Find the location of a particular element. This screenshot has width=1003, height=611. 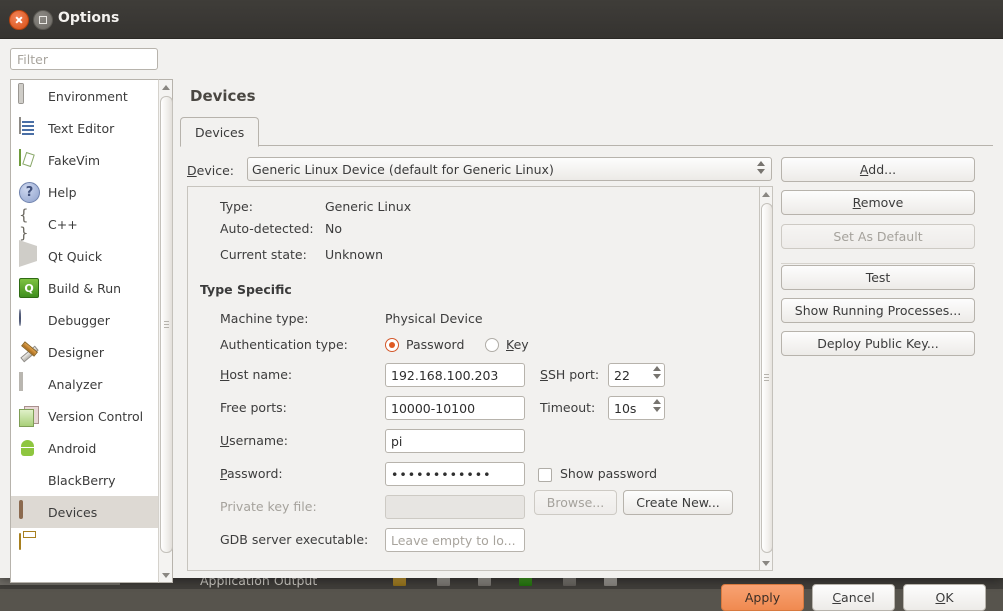

sidebar-item-label: Devices is located at coordinates (73, 512).